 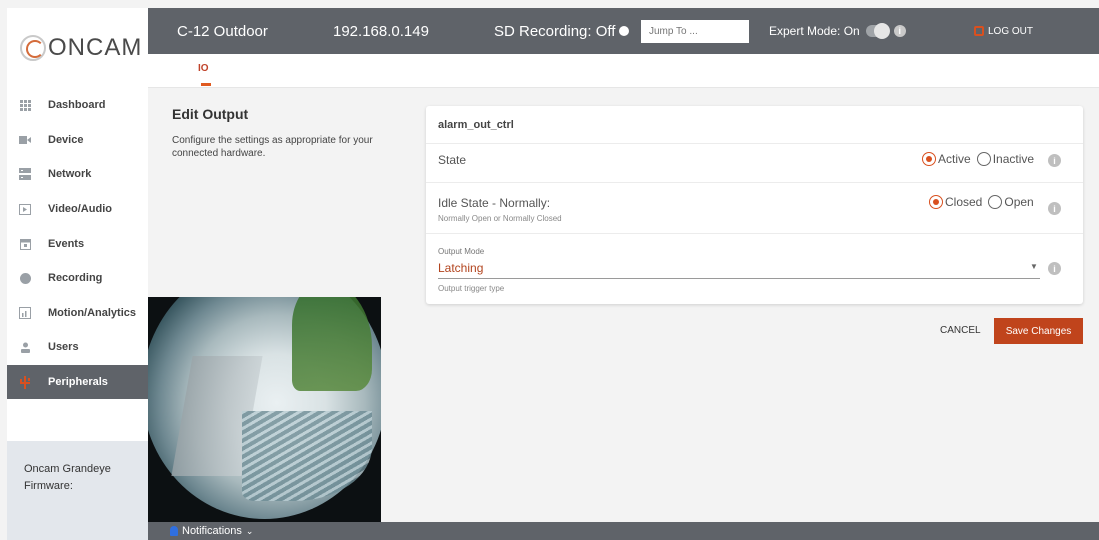 What do you see at coordinates (1054, 268) in the screenshot?
I see `output-mode-info-icon: i` at bounding box center [1054, 268].